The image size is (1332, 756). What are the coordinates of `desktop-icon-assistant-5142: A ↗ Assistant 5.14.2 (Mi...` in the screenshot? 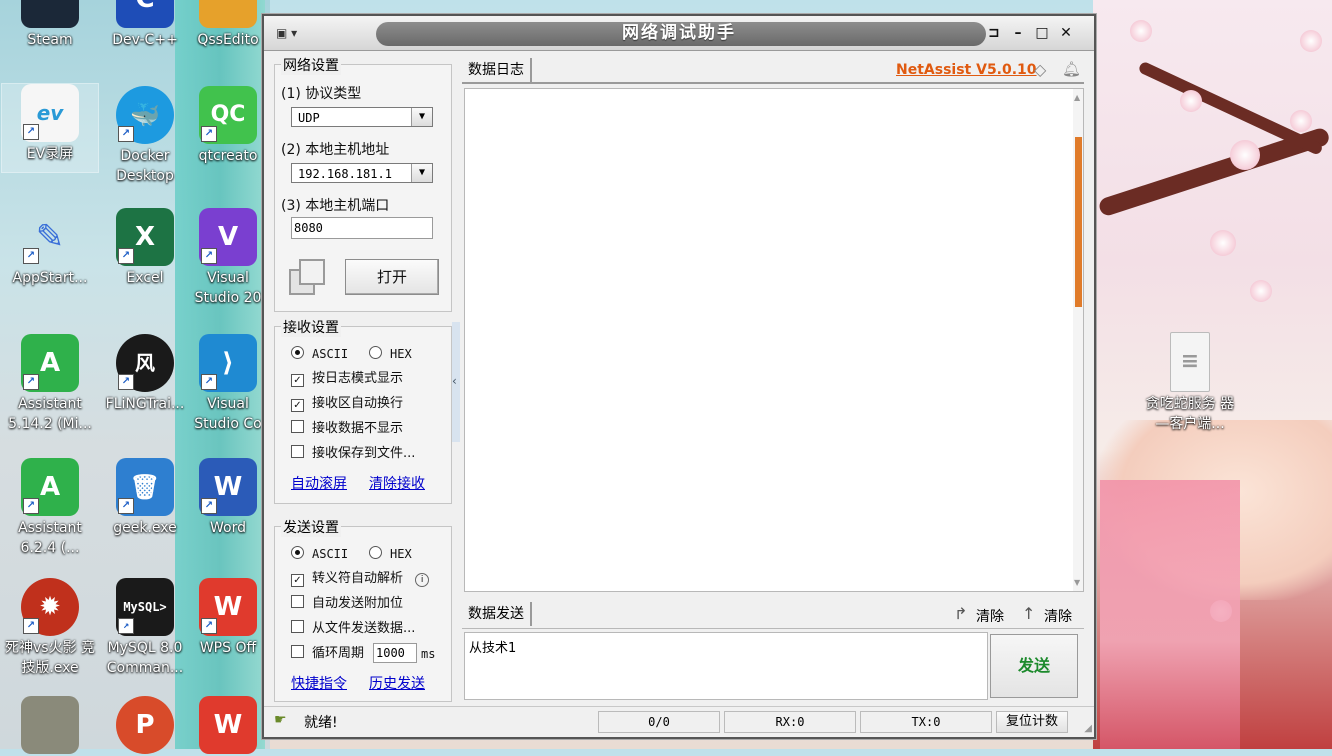 It's located at (50, 384).